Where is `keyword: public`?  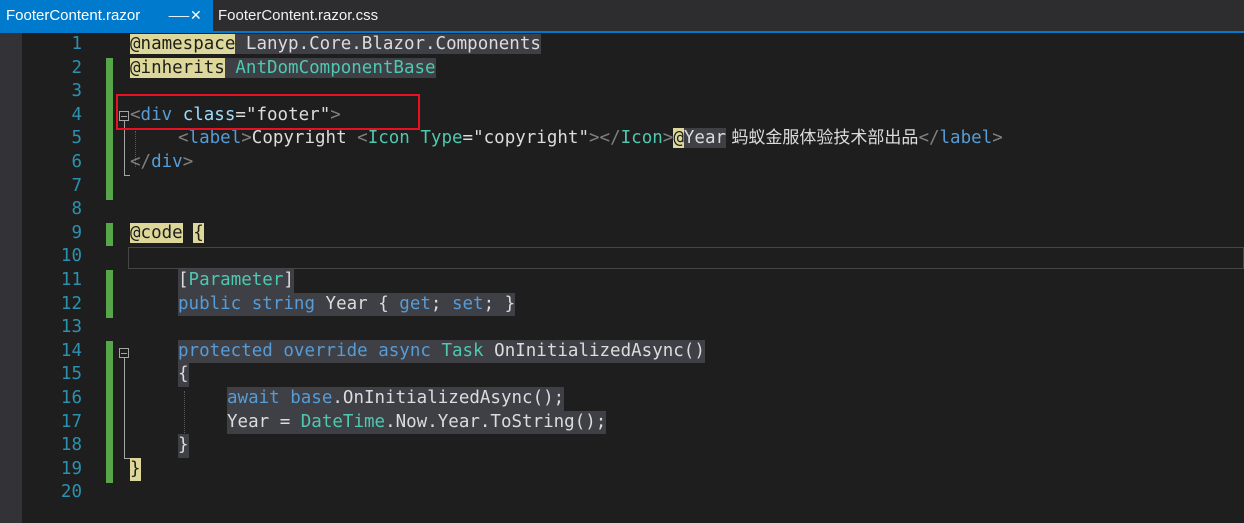 keyword: public is located at coordinates (210, 303).